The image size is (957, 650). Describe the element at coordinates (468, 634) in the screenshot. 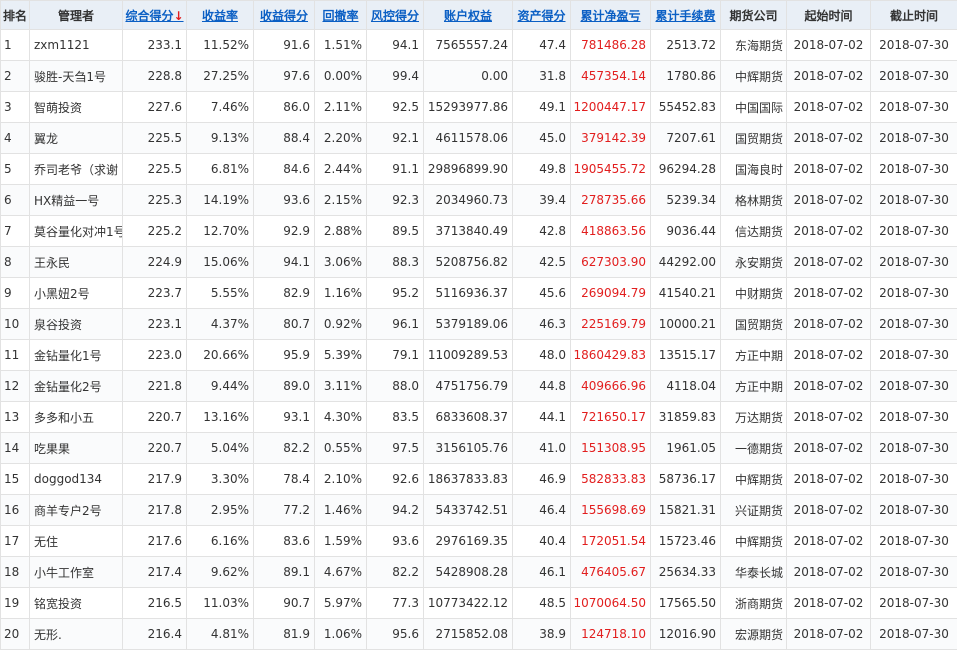

I see `cell-equity: 2715852.08` at that location.